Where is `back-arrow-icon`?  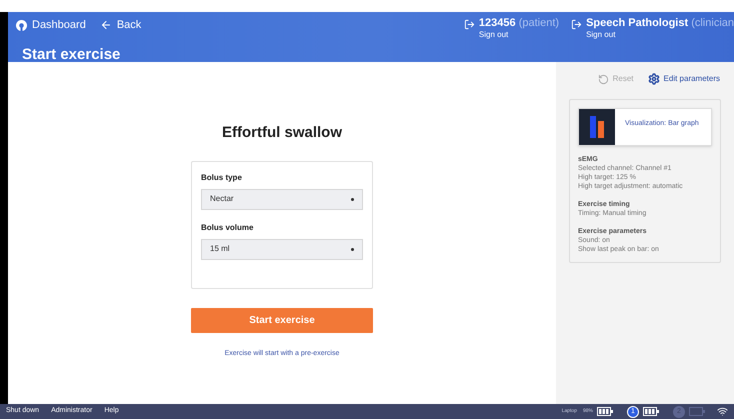 back-arrow-icon is located at coordinates (106, 25).